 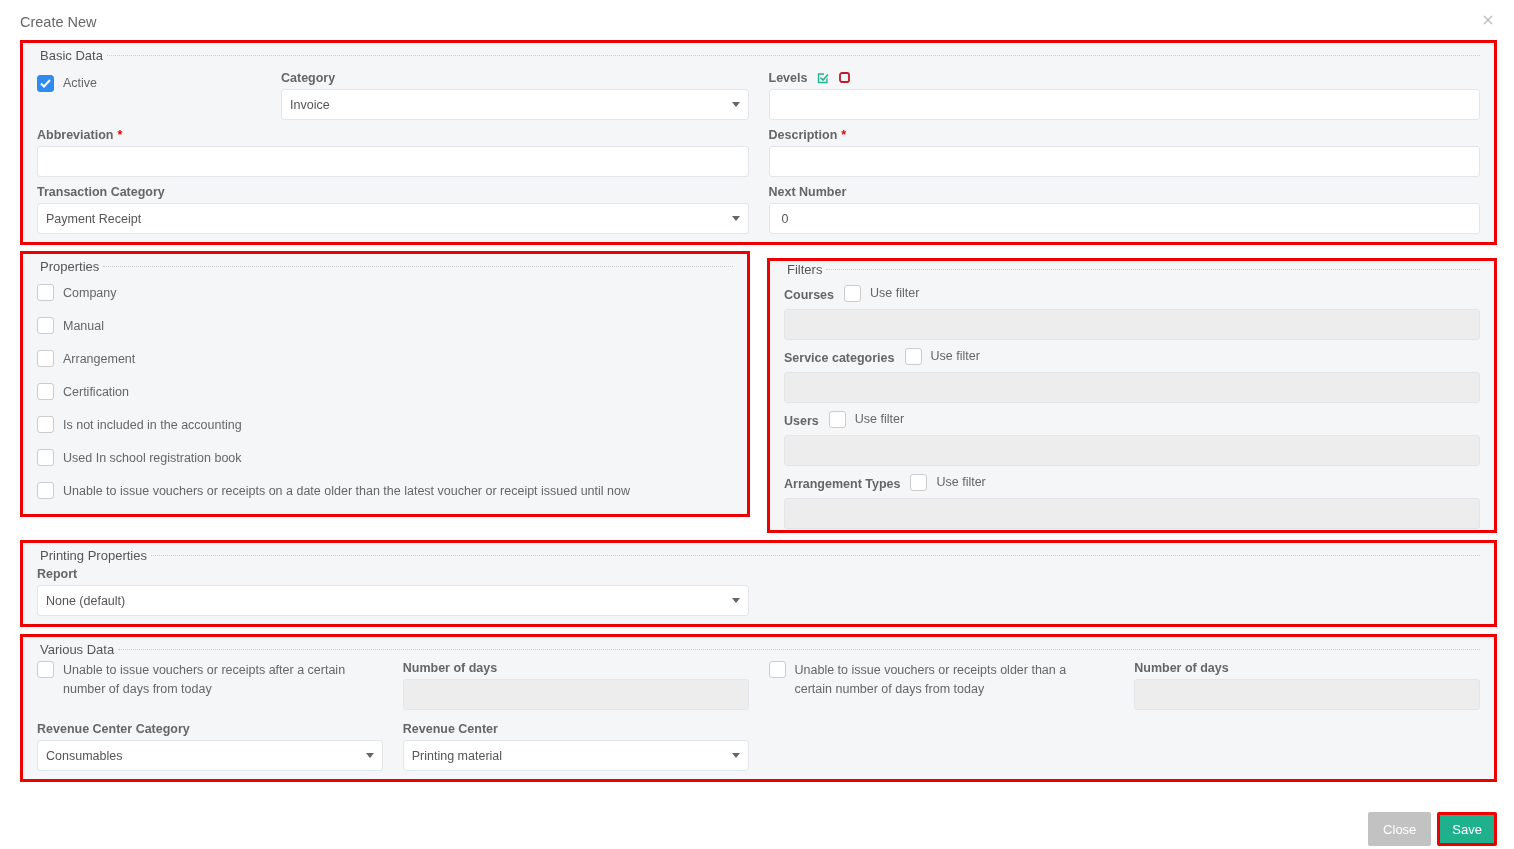 I want to click on checkbox-label: Unable to issue vouchers or receipts on a date older than the latest voucher or receipt issued until now, so click(x=346, y=491).